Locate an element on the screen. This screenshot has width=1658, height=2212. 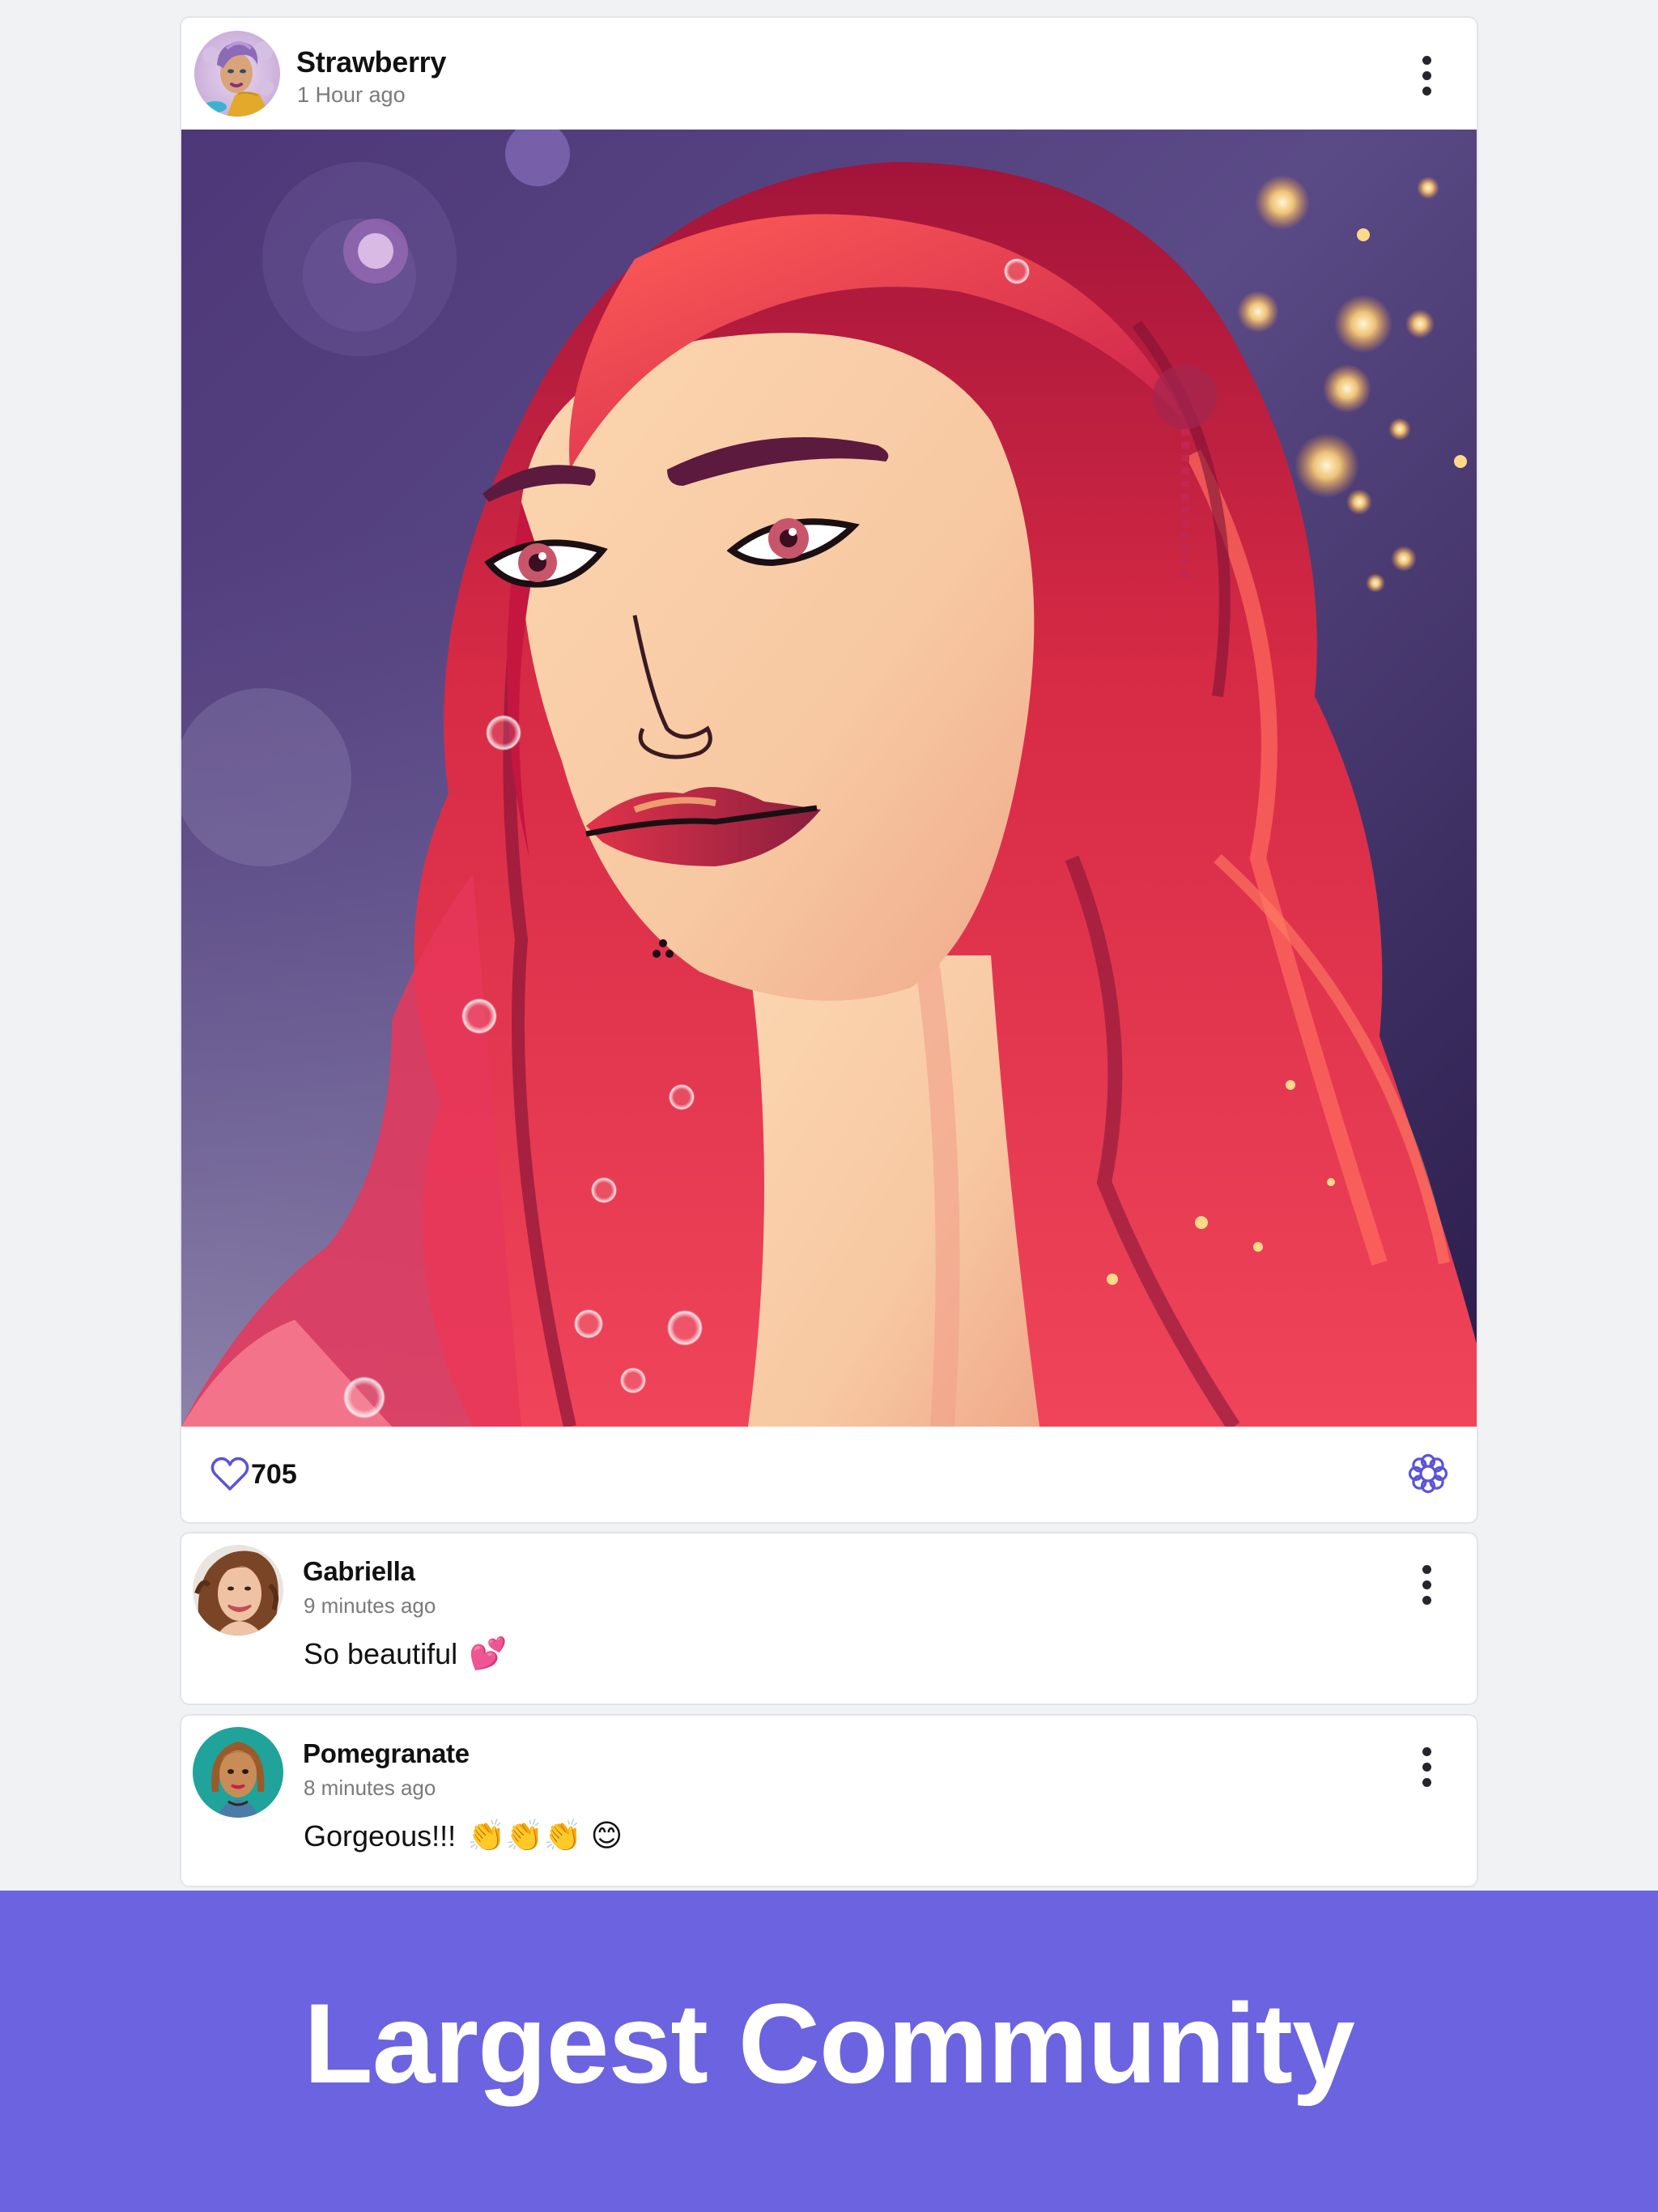
clapping-smile-emoji: 👏👏👏 😊 is located at coordinates (545, 1836).